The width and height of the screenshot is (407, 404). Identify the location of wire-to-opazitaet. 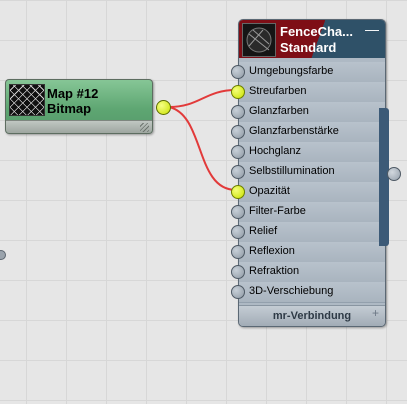
(202, 148).